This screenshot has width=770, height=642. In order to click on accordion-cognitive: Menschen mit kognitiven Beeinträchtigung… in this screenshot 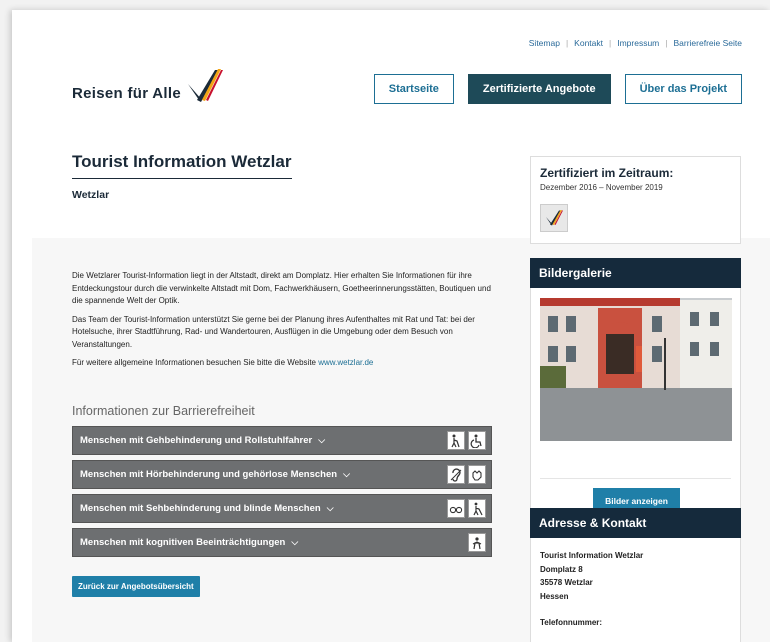, I will do `click(282, 542)`.